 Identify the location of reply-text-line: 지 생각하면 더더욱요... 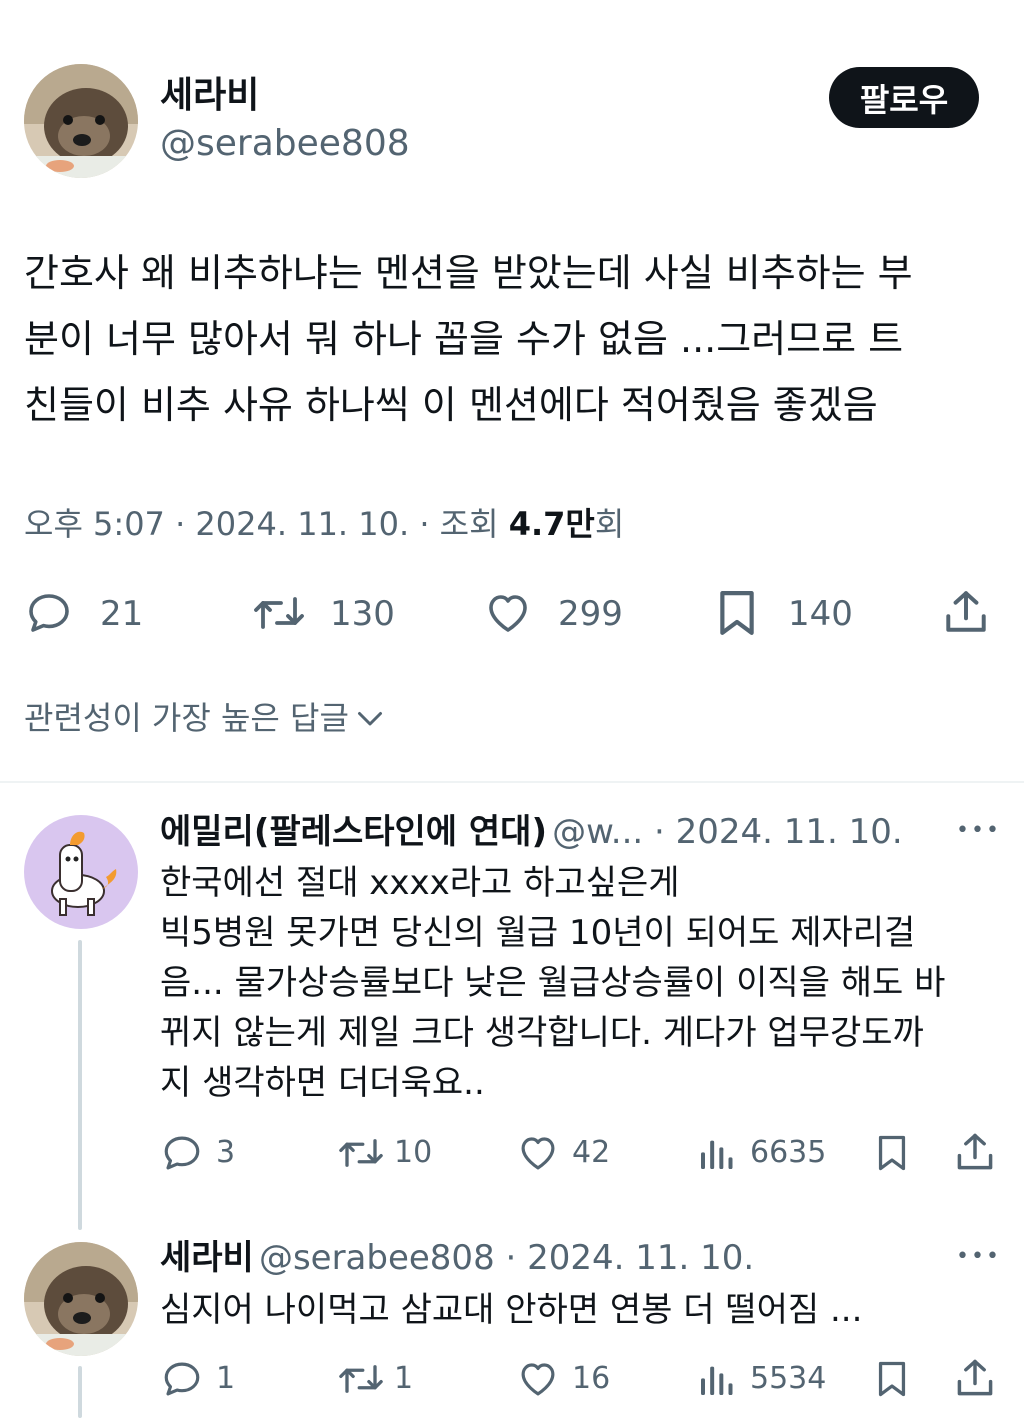
(322, 1083).